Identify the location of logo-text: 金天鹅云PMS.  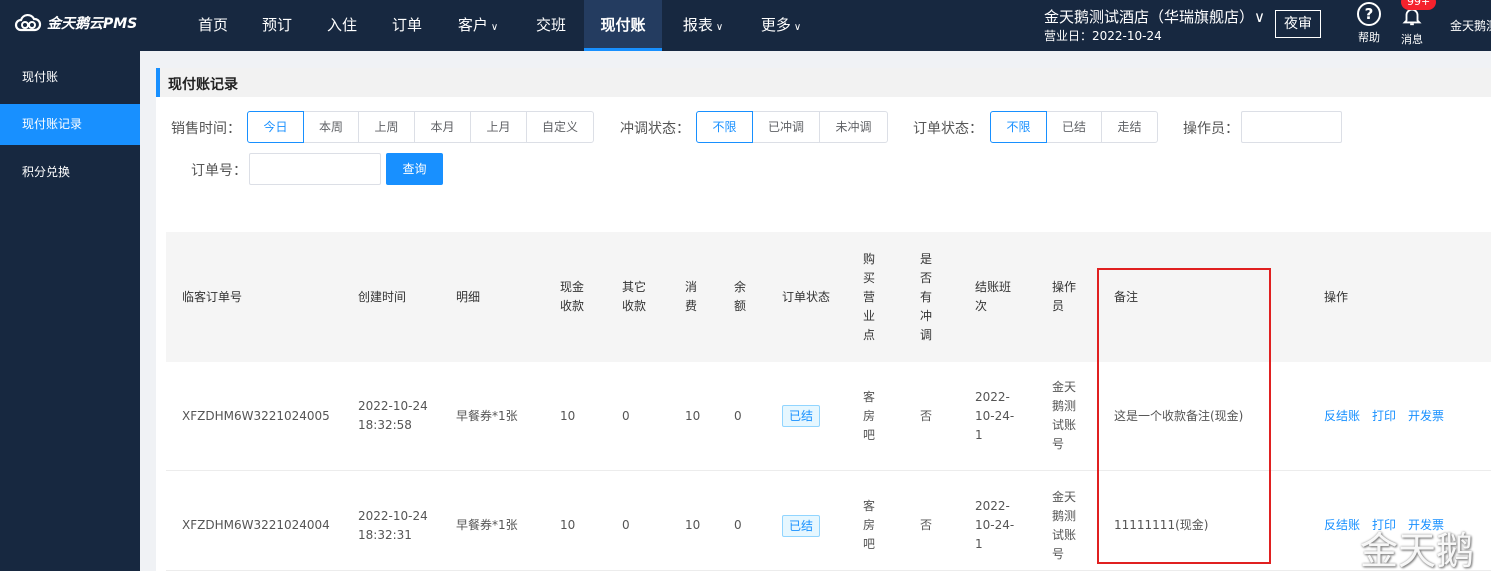
(92, 24).